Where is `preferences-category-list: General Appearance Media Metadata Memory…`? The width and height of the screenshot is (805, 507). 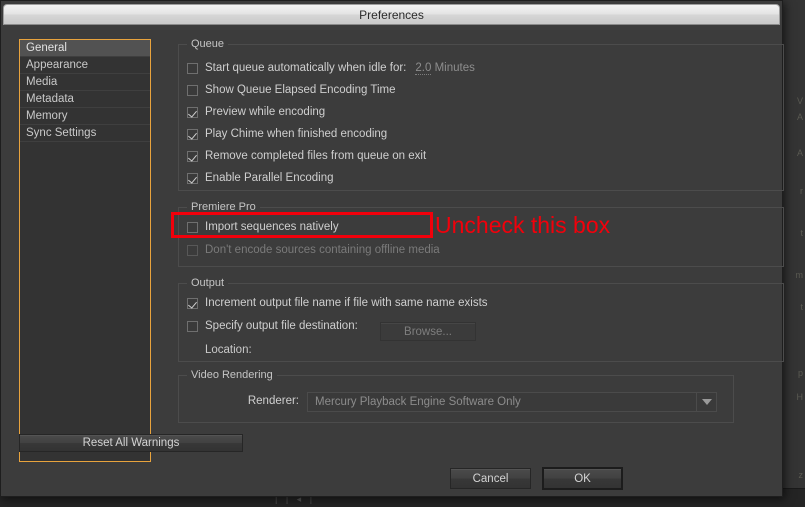
preferences-category-list: General Appearance Media Metadata Memory… is located at coordinates (85, 250).